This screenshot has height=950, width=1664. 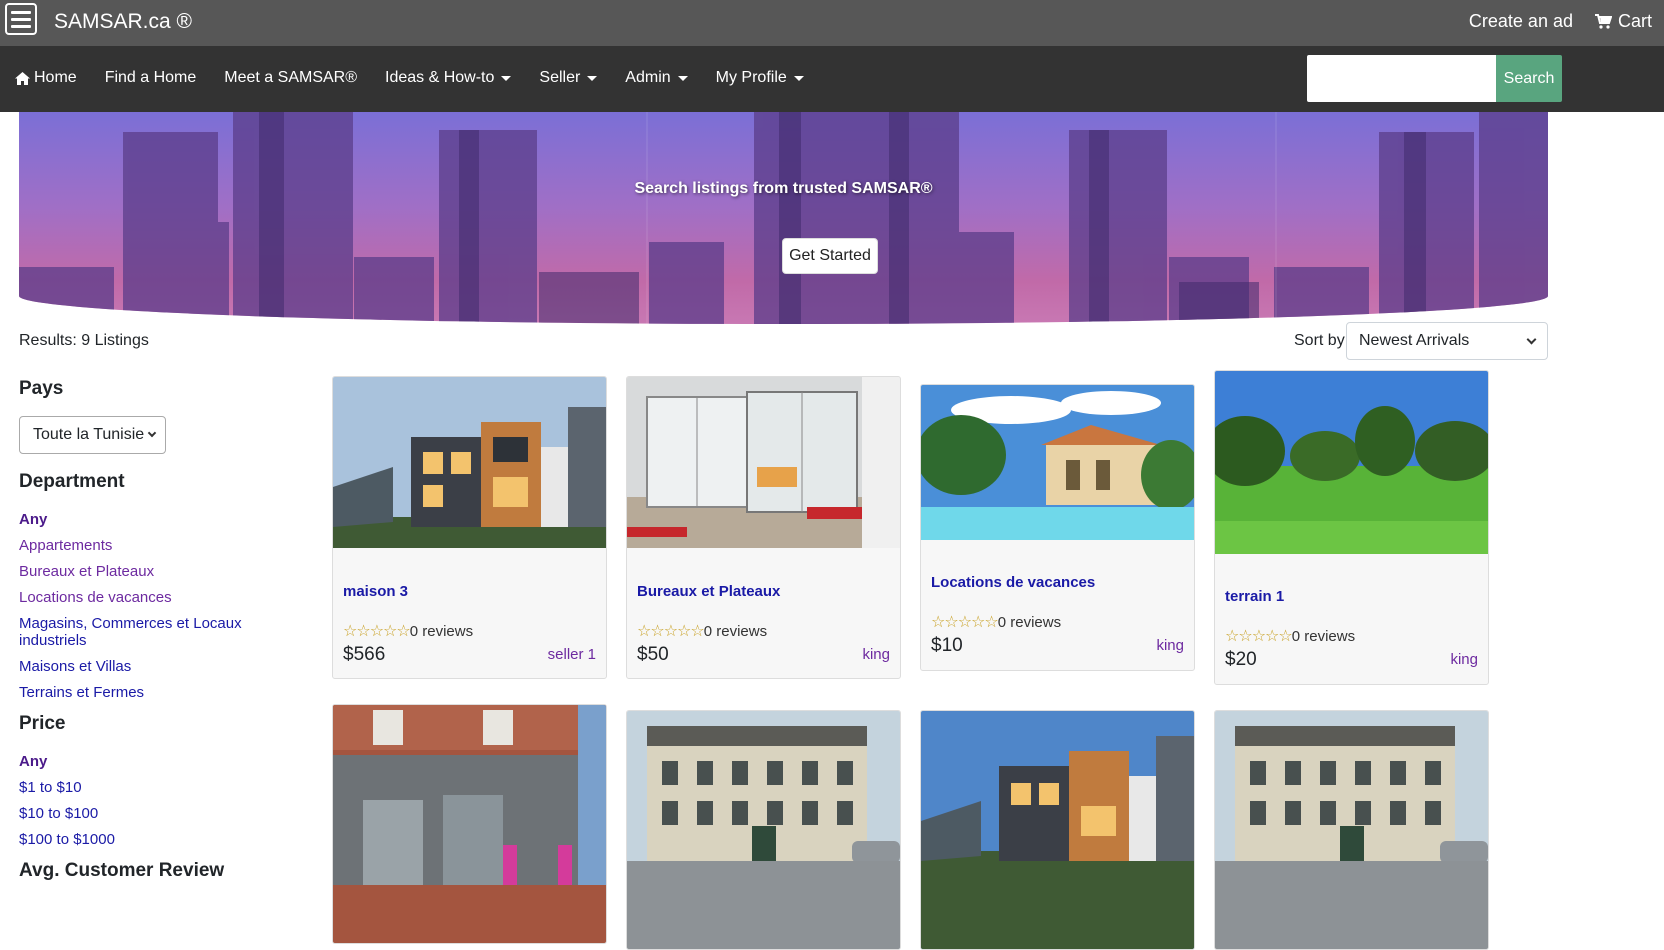 What do you see at coordinates (1521, 21) in the screenshot?
I see `create-ad-link: Create an ad` at bounding box center [1521, 21].